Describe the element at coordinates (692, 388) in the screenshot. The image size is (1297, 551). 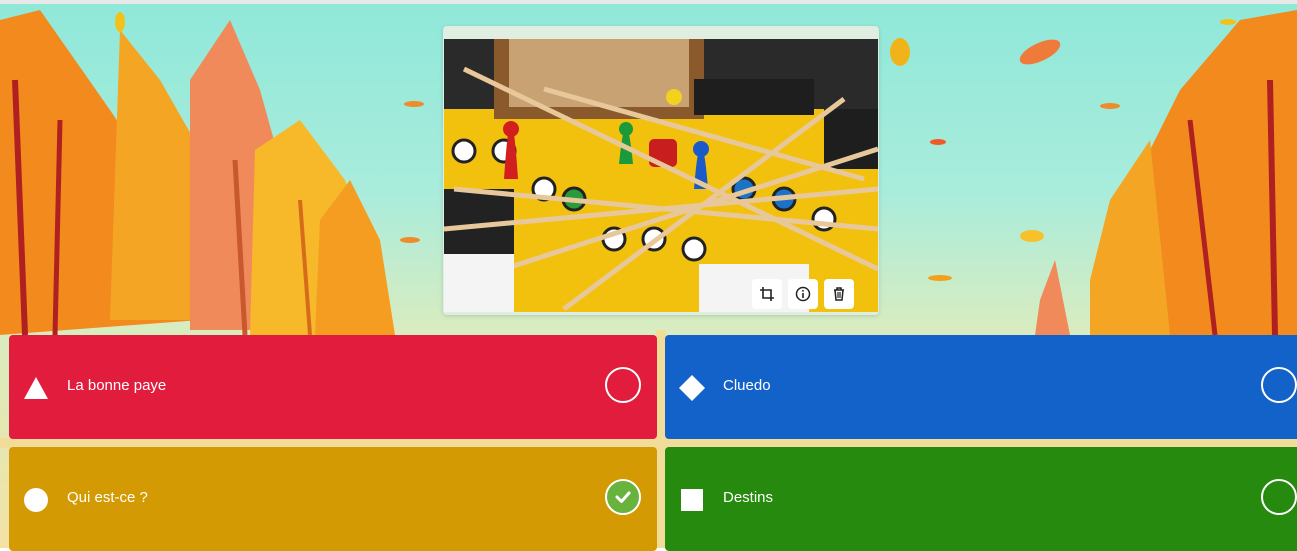
I see `diamond-icon` at that location.